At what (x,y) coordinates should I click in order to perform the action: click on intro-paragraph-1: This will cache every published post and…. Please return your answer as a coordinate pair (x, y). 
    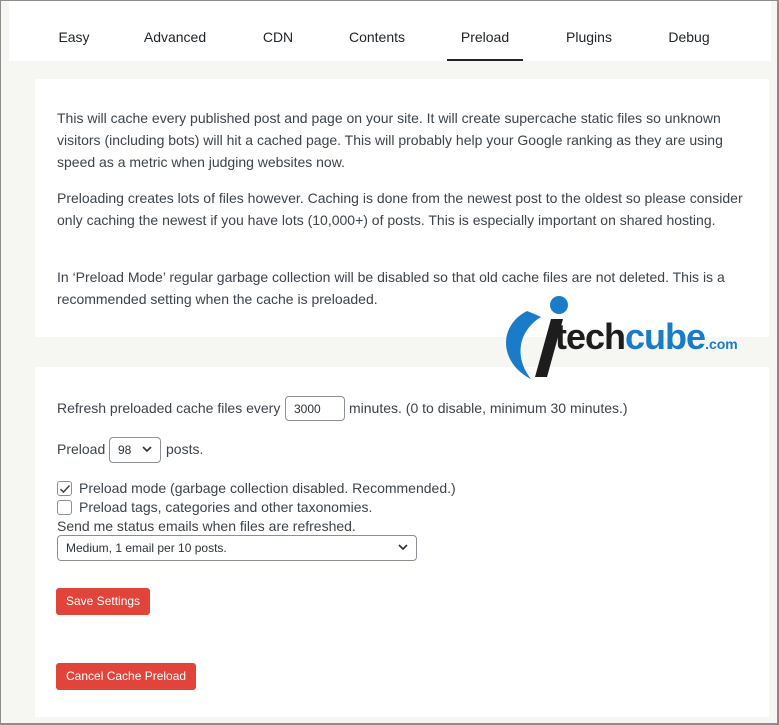
    Looking at the image, I should click on (390, 140).